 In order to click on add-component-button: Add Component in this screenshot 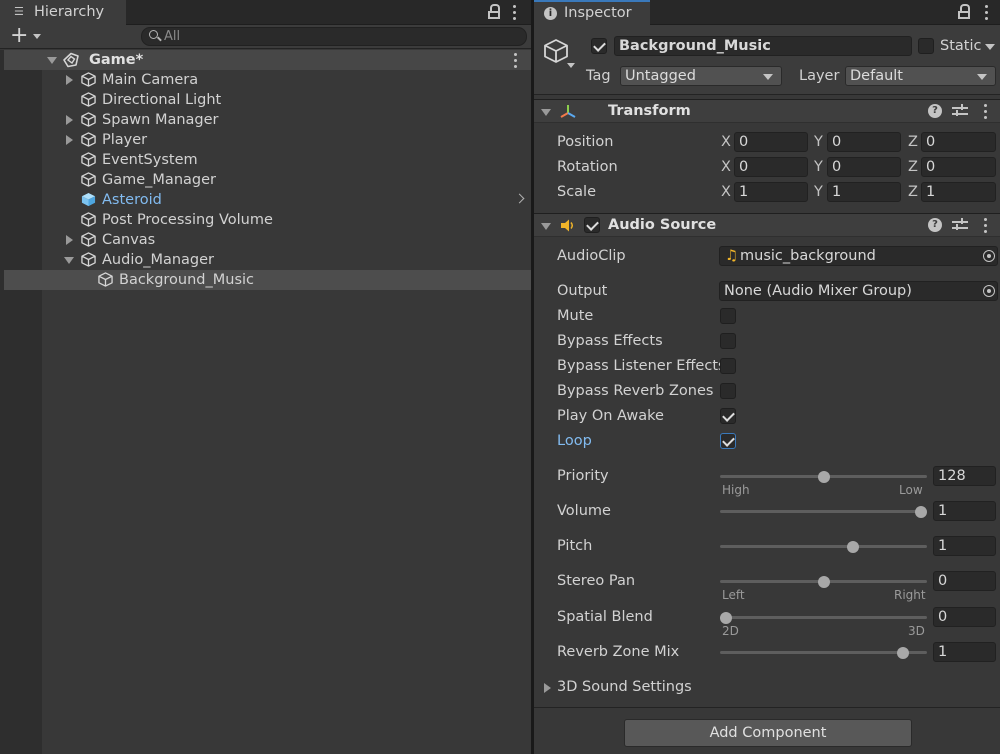, I will do `click(768, 733)`.